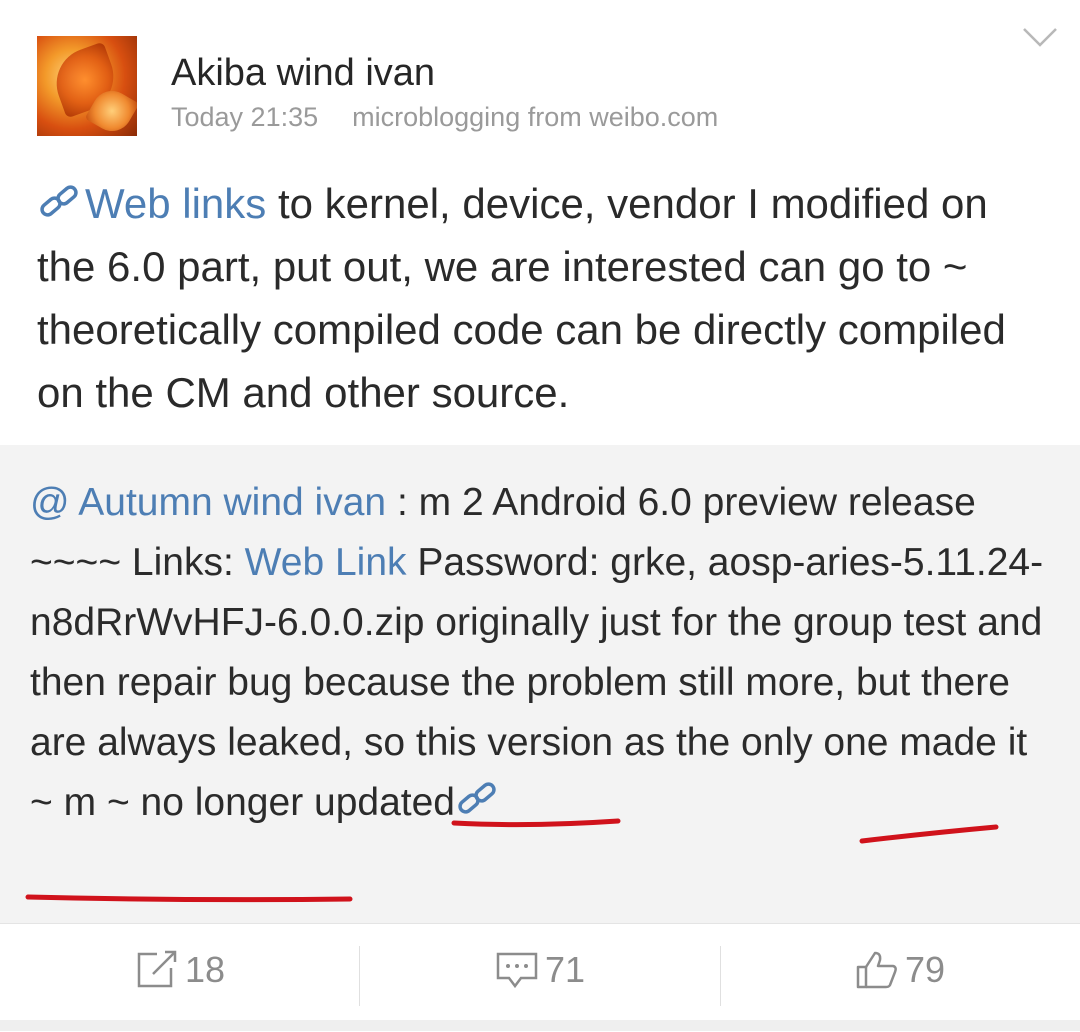 The width and height of the screenshot is (1080, 1032). I want to click on author-name: Akiba wind ivan, so click(303, 73).